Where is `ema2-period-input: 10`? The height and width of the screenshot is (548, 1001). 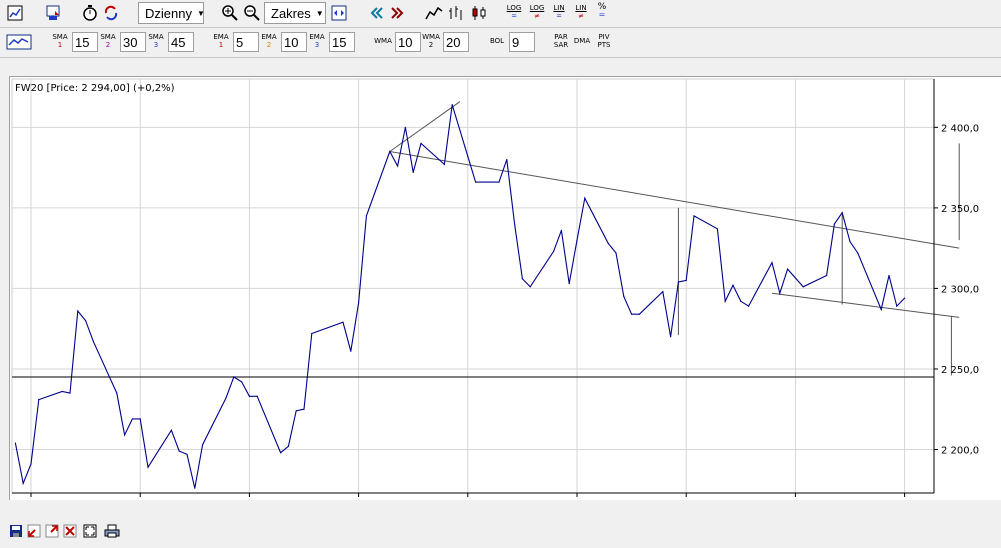 ema2-period-input: 10 is located at coordinates (294, 42).